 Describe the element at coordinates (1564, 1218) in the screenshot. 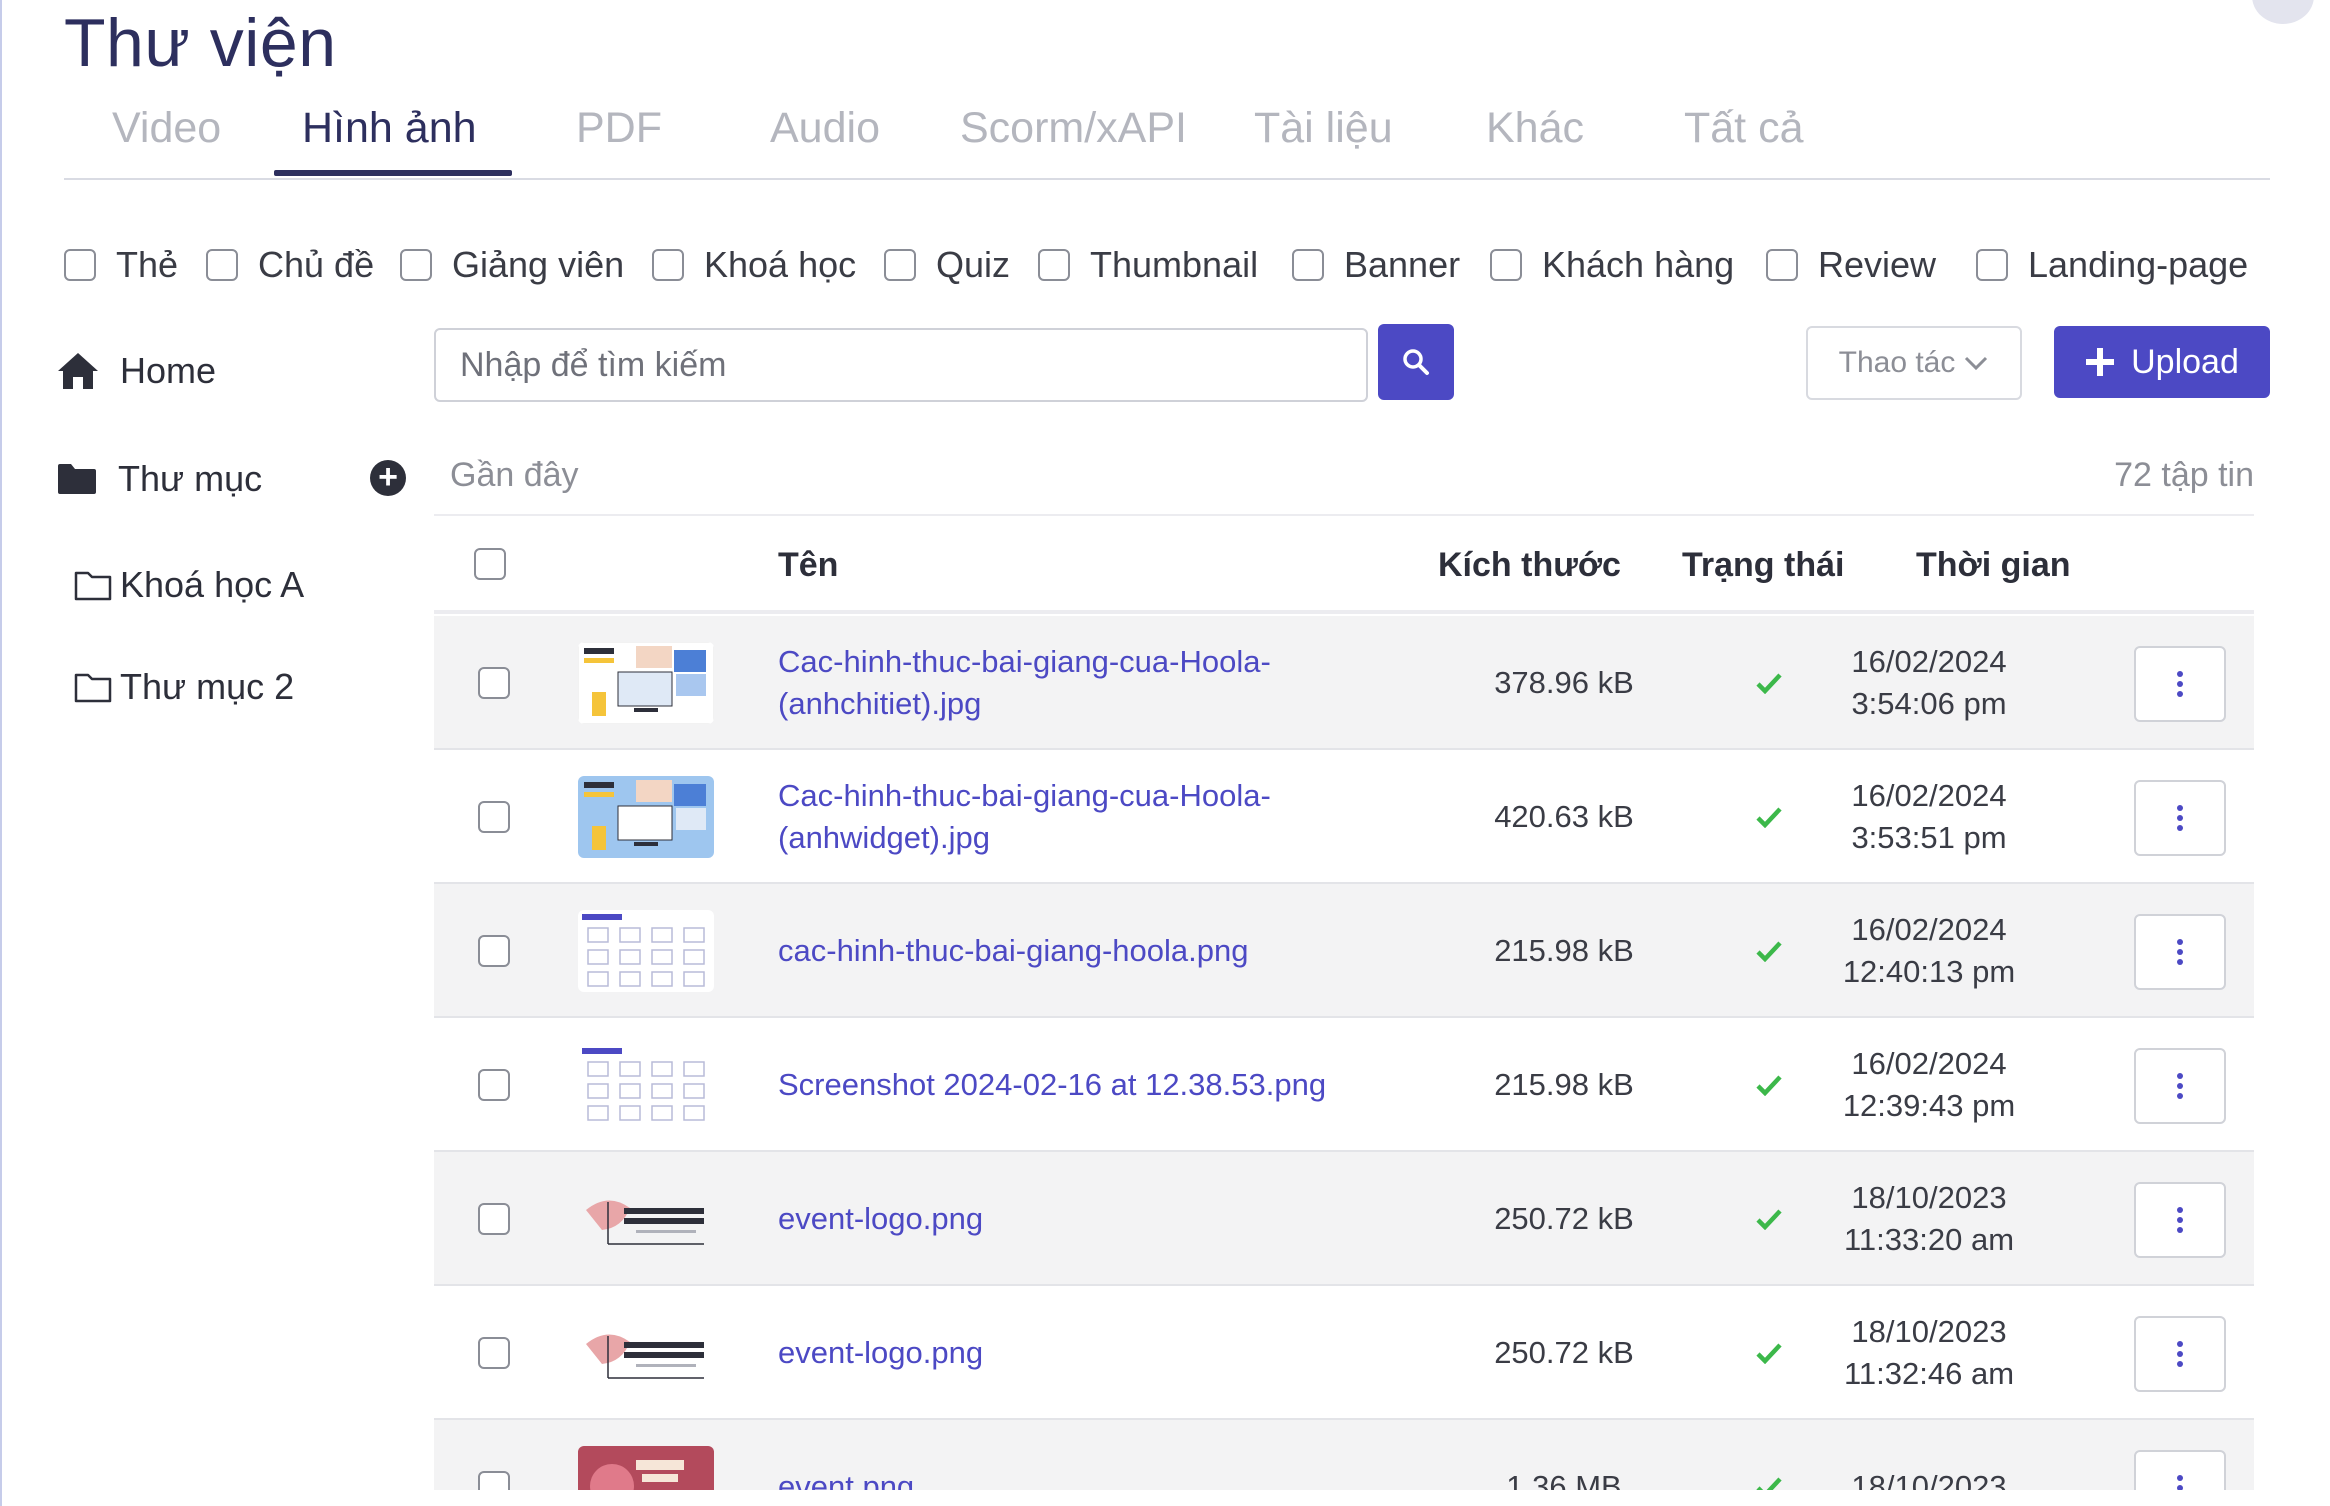

I see `file-size: 250.72 kB` at that location.